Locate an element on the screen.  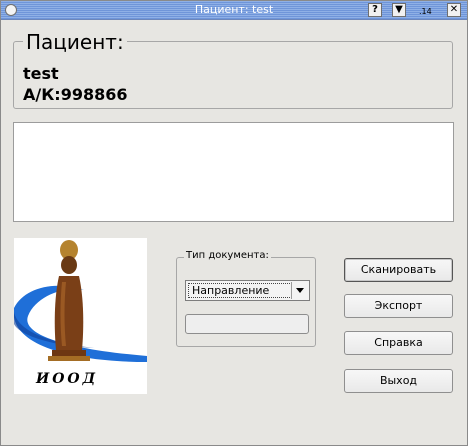
help-button: Справка is located at coordinates (398, 343).